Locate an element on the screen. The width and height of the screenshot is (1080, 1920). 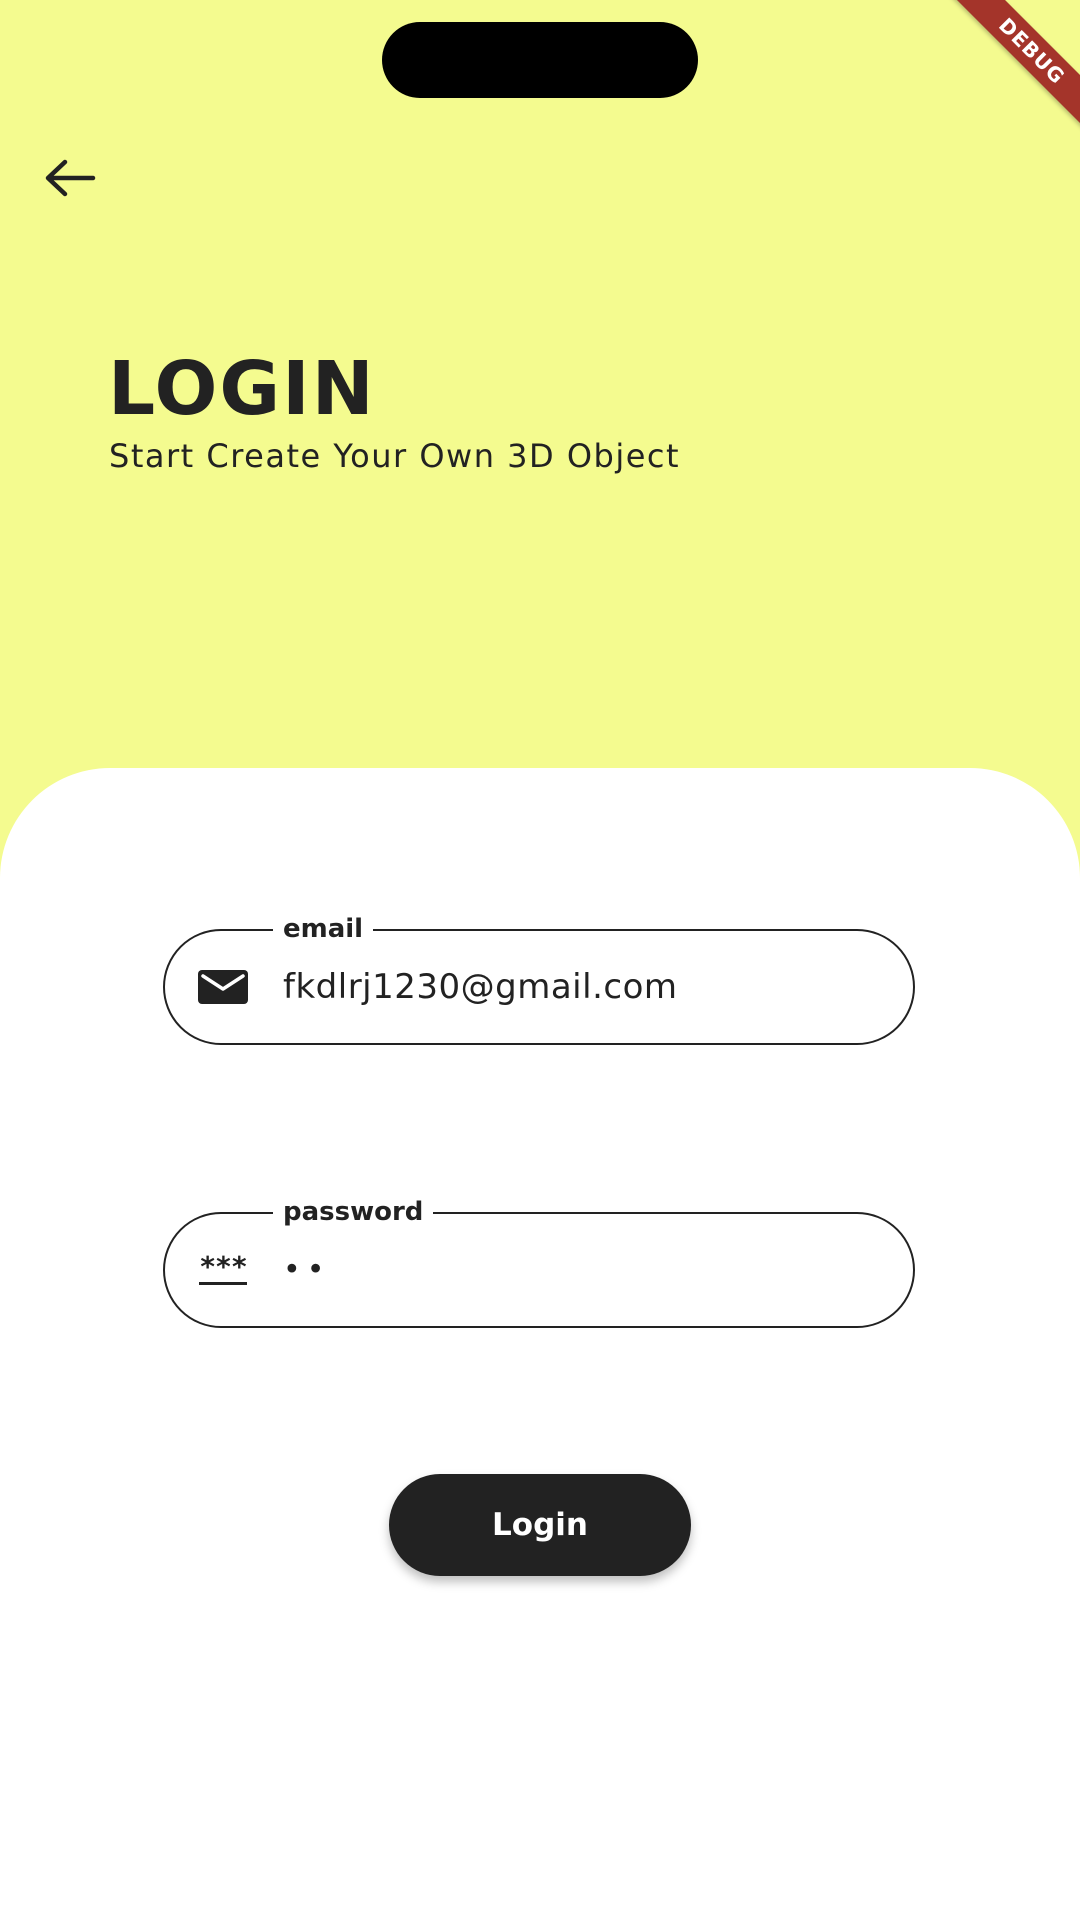
password-field-label: password is located at coordinates (353, 1212).